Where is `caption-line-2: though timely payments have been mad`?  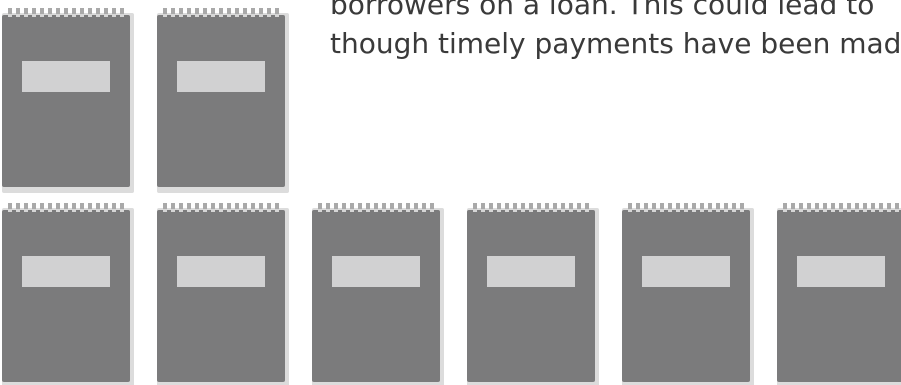 caption-line-2: though timely payments have been mad is located at coordinates (615, 43).